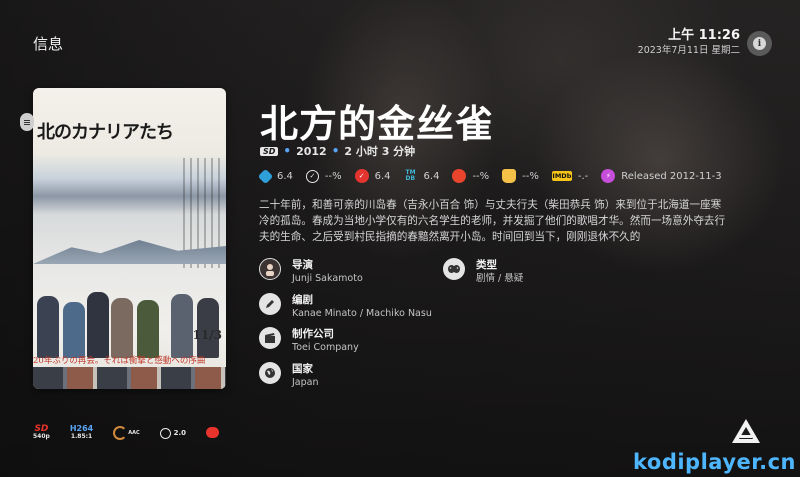 This screenshot has height=477, width=800. I want to click on rating-trakt-red: ✓ 6.4, so click(372, 176).